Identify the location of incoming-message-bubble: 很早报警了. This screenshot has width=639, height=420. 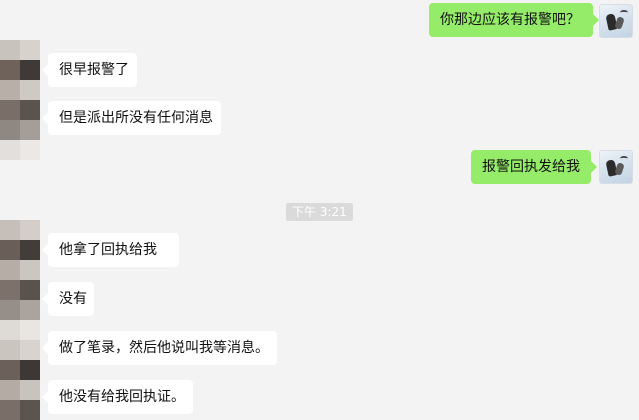
(89, 70).